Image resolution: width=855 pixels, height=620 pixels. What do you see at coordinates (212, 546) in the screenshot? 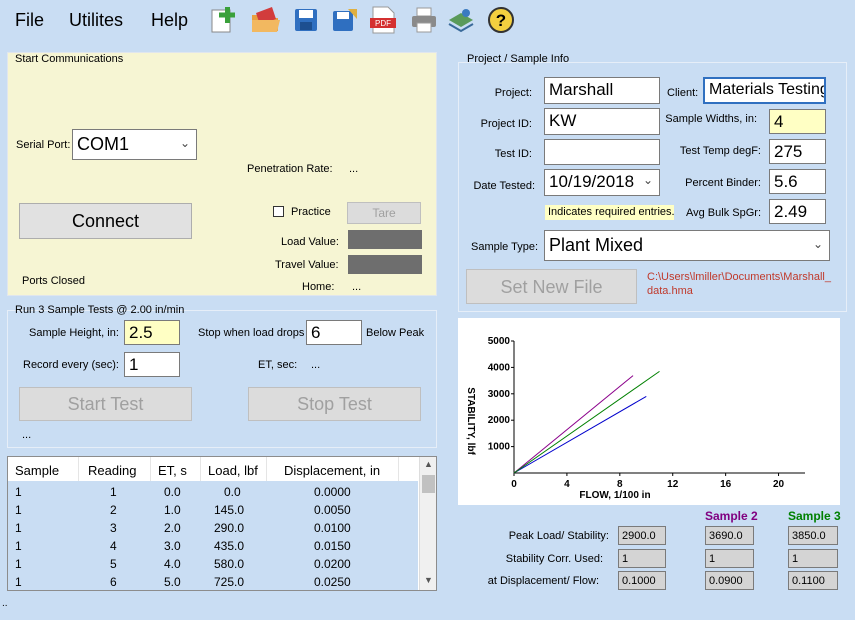
I see `table-row: 1 4 3.0 435.0 0.0150` at bounding box center [212, 546].